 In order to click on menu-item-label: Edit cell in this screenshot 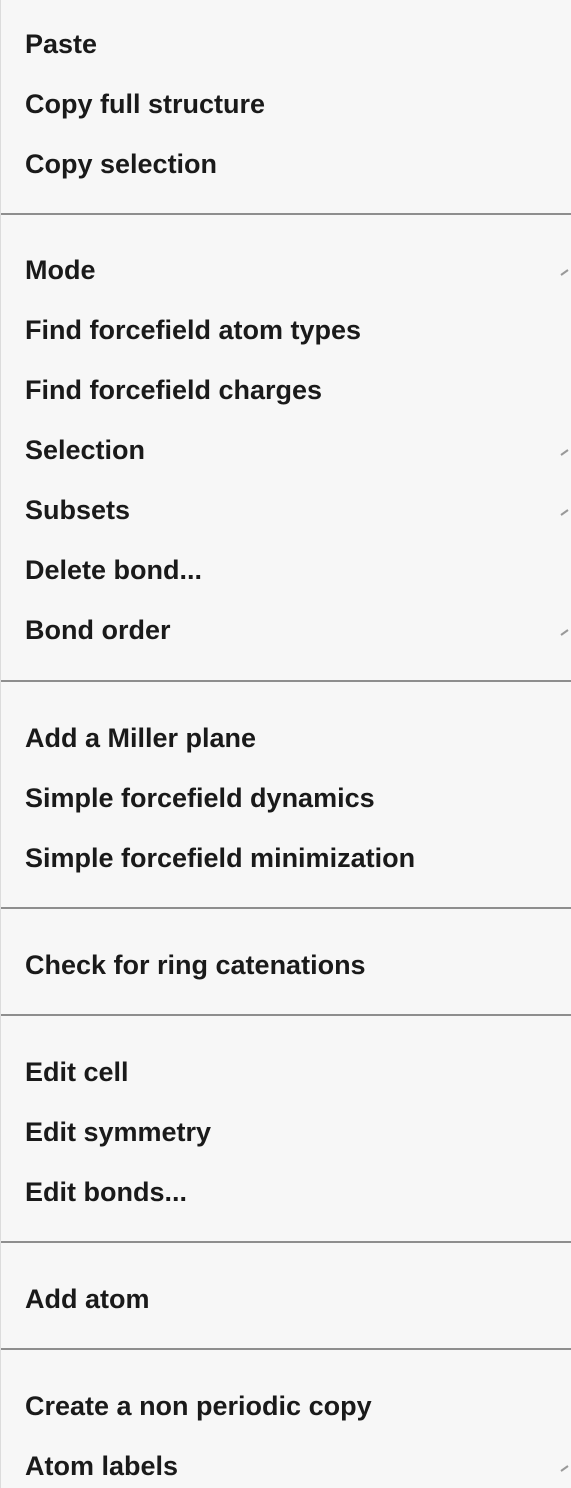, I will do `click(77, 1071)`.